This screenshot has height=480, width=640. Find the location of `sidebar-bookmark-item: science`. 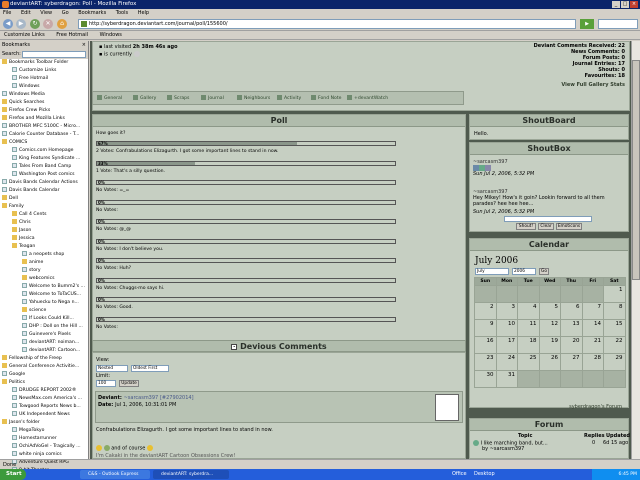

sidebar-bookmark-item: science is located at coordinates (44, 311).